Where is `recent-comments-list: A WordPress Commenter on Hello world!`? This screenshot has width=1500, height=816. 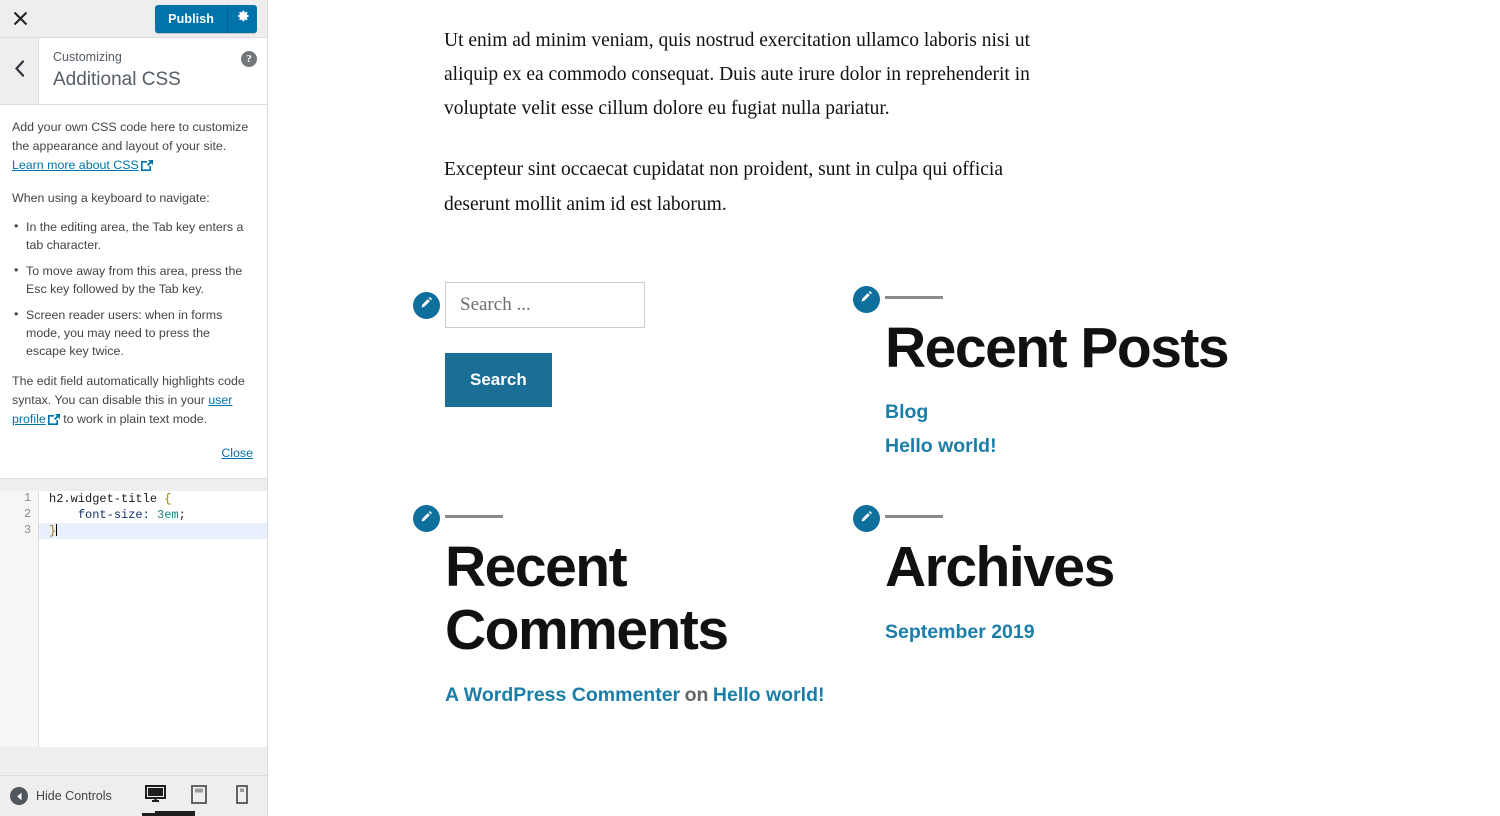 recent-comments-list: A WordPress Commenter on Hello world! is located at coordinates (649, 695).